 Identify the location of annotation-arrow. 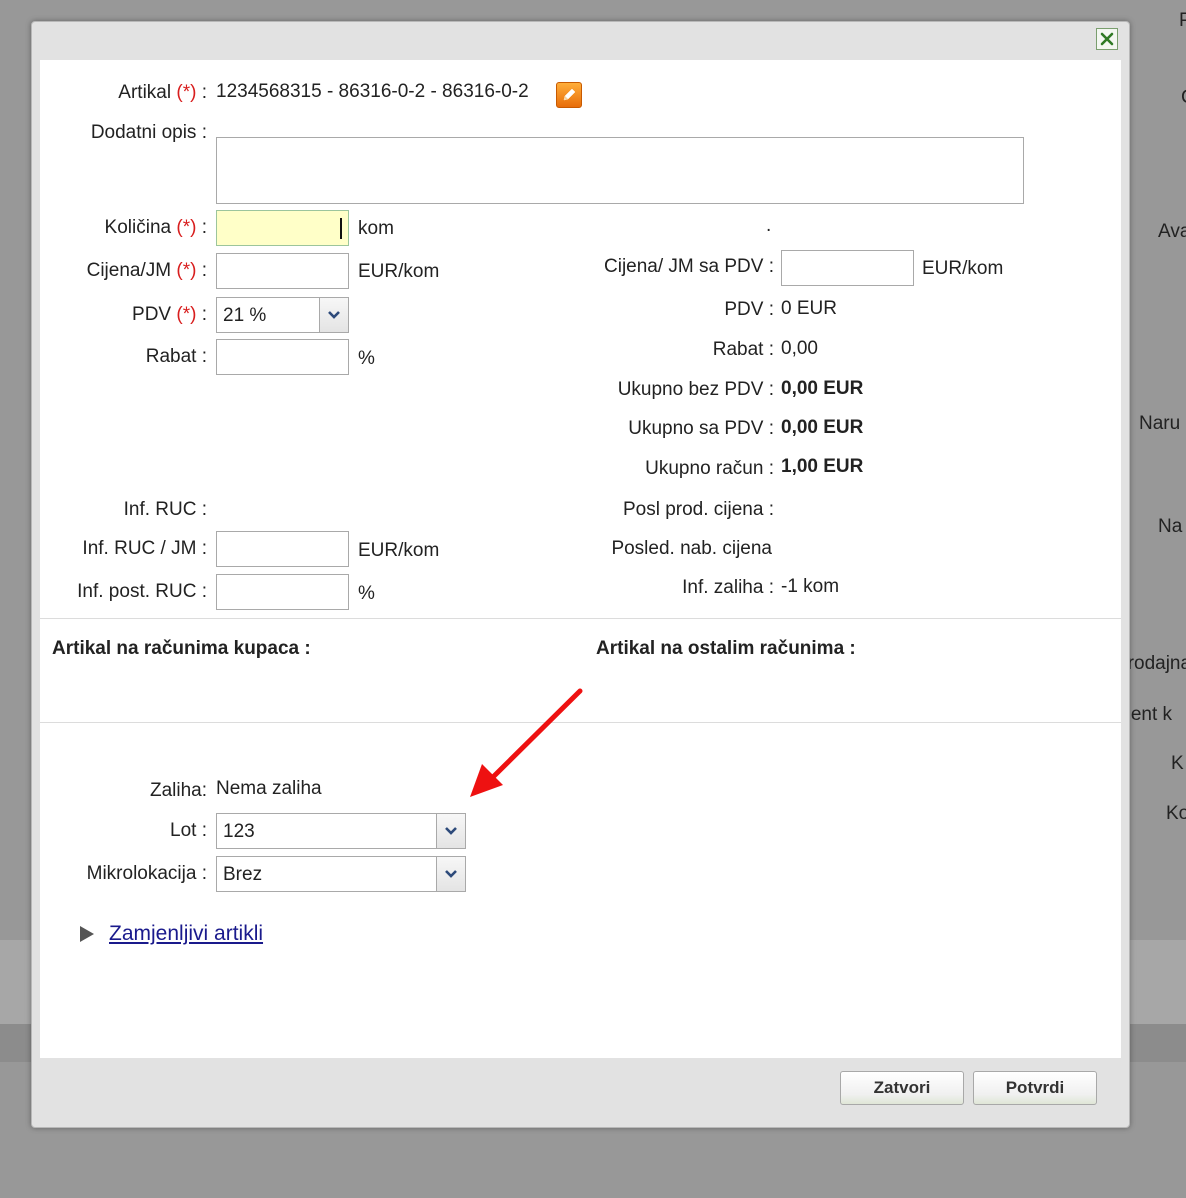
(526, 742).